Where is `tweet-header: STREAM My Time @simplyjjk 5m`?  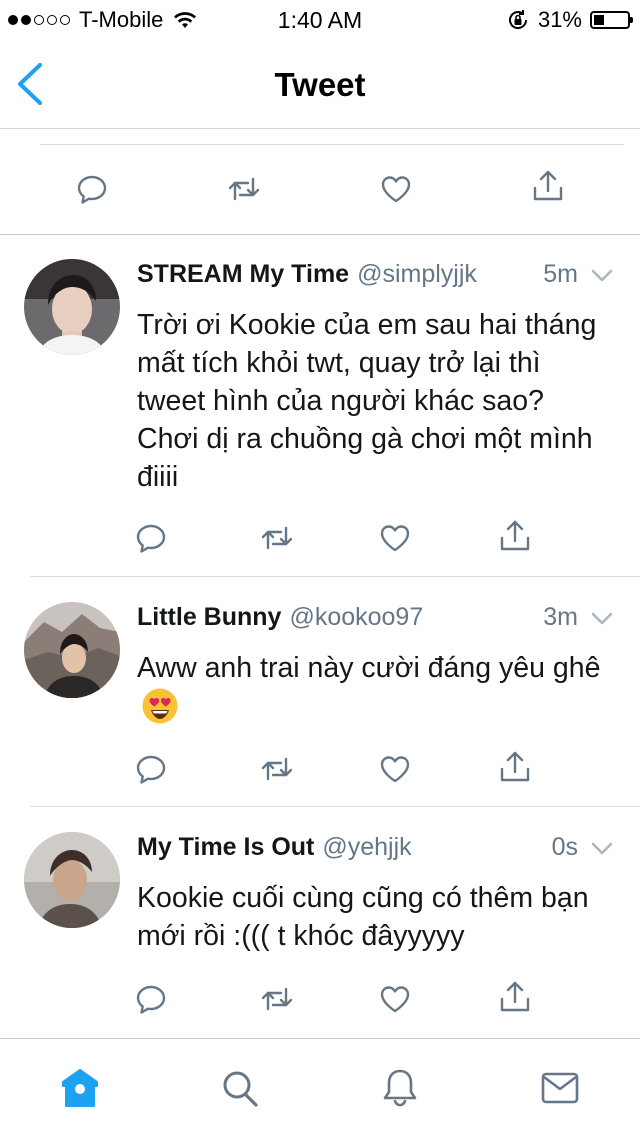
tweet-header: STREAM My Time @simplyjjk 5m is located at coordinates (375, 277).